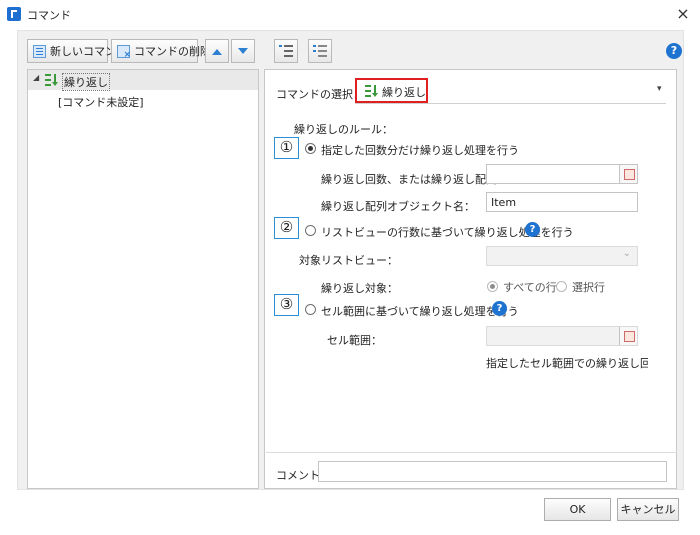 This screenshot has height=535, width=700. What do you see at coordinates (530, 287) in the screenshot?
I see `all-rows-label: すべての行` at bounding box center [530, 287].